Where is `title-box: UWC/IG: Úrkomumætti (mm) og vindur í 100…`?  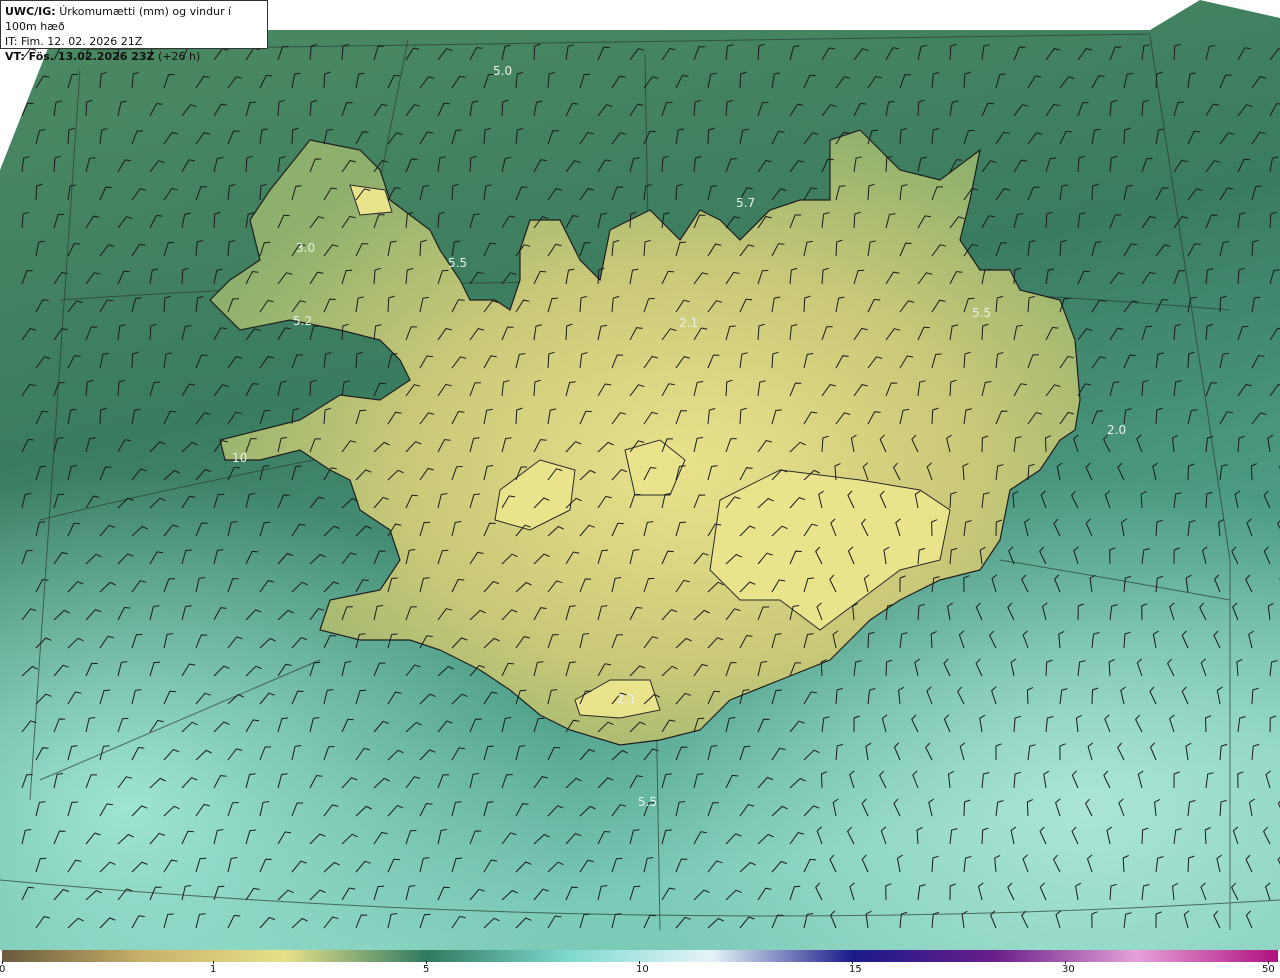
title-box: UWC/IG: Úrkomumætti (mm) og vindur í 100… is located at coordinates (134, 31).